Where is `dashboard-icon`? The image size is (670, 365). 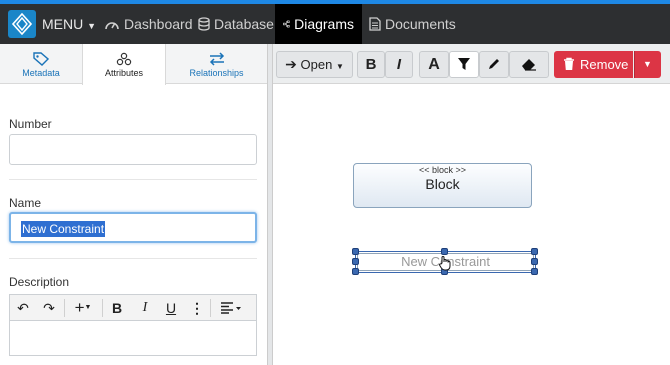 dashboard-icon is located at coordinates (112, 26).